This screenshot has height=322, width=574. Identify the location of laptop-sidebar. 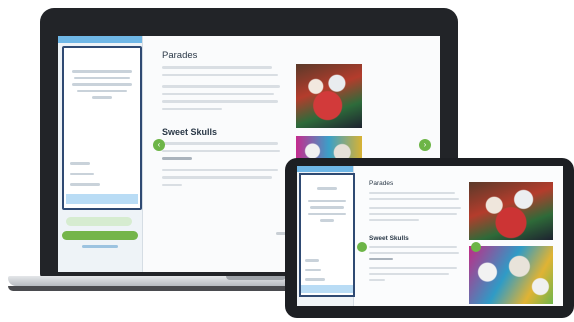
(100, 154).